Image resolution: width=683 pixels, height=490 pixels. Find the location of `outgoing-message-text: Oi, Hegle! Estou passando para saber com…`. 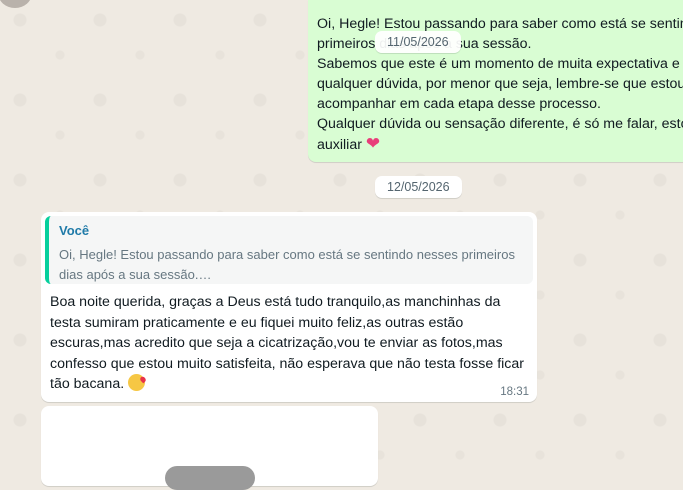

outgoing-message-text: Oi, Hegle! Estou passando para saber com… is located at coordinates (500, 84).